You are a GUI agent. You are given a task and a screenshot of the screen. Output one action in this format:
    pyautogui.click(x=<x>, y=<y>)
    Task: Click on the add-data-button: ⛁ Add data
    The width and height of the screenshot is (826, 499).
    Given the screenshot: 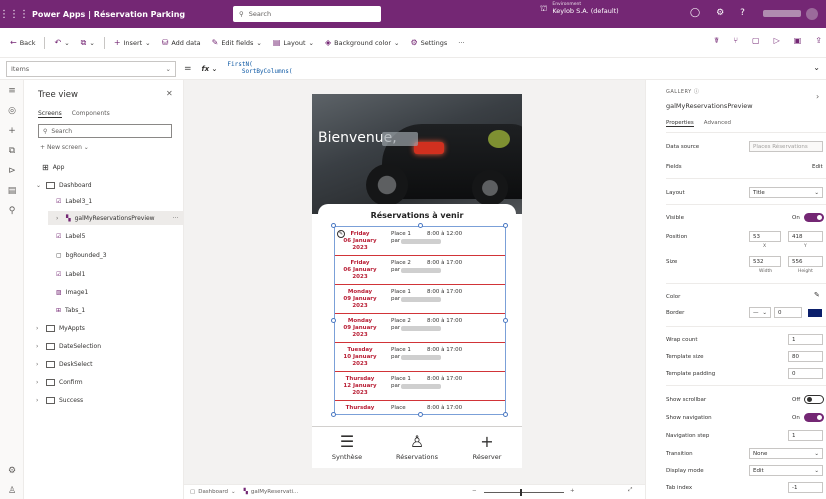 What is the action you would take?
    pyautogui.click(x=181, y=42)
    